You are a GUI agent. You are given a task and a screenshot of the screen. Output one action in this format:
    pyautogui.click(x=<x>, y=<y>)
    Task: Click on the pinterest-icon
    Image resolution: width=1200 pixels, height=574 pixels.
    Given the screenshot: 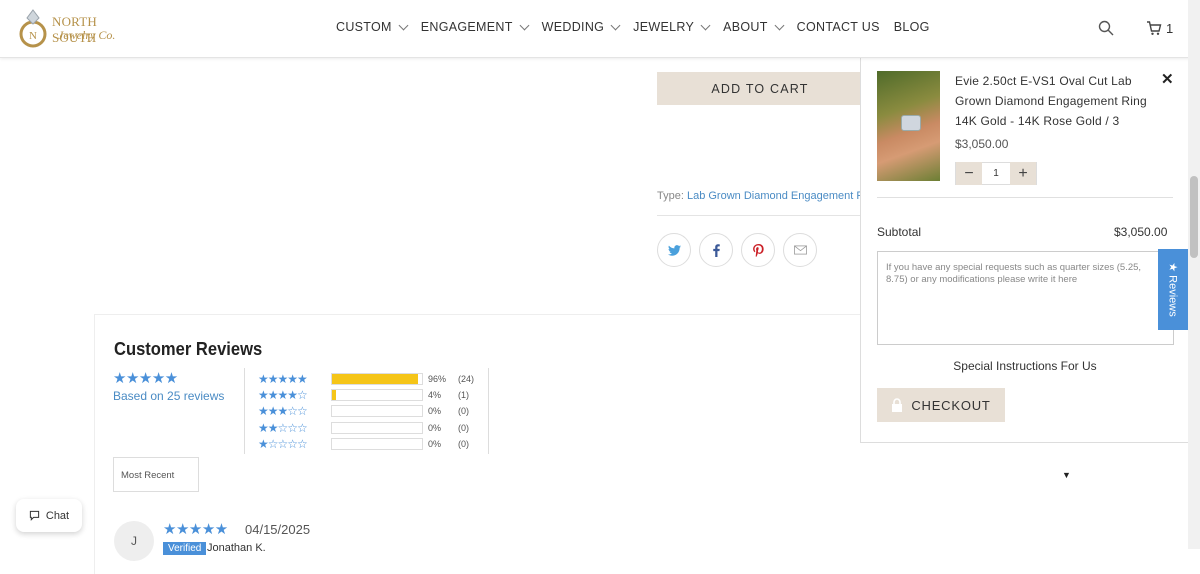 What is the action you would take?
    pyautogui.click(x=758, y=250)
    